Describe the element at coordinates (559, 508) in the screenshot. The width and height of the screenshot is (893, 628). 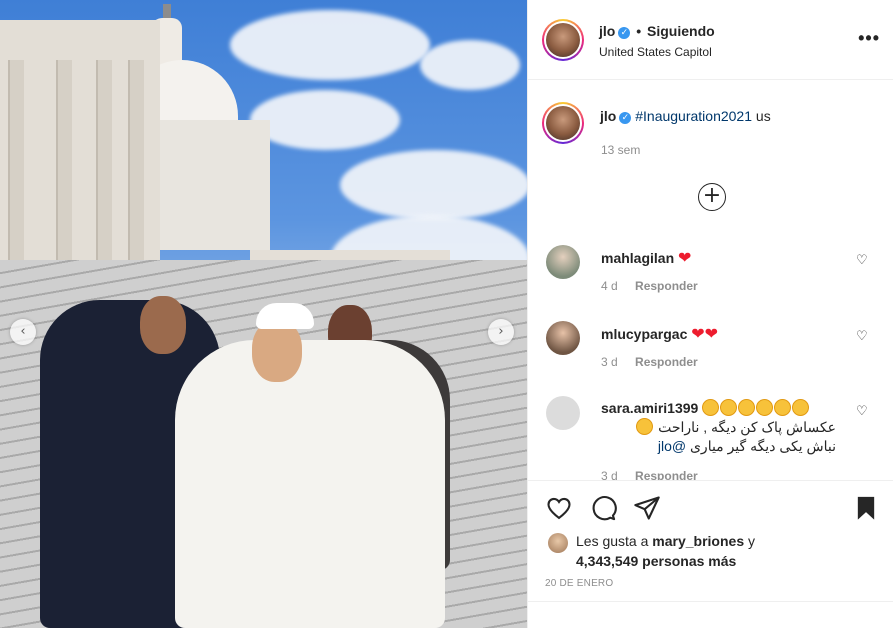
I see `heart-icon` at that location.